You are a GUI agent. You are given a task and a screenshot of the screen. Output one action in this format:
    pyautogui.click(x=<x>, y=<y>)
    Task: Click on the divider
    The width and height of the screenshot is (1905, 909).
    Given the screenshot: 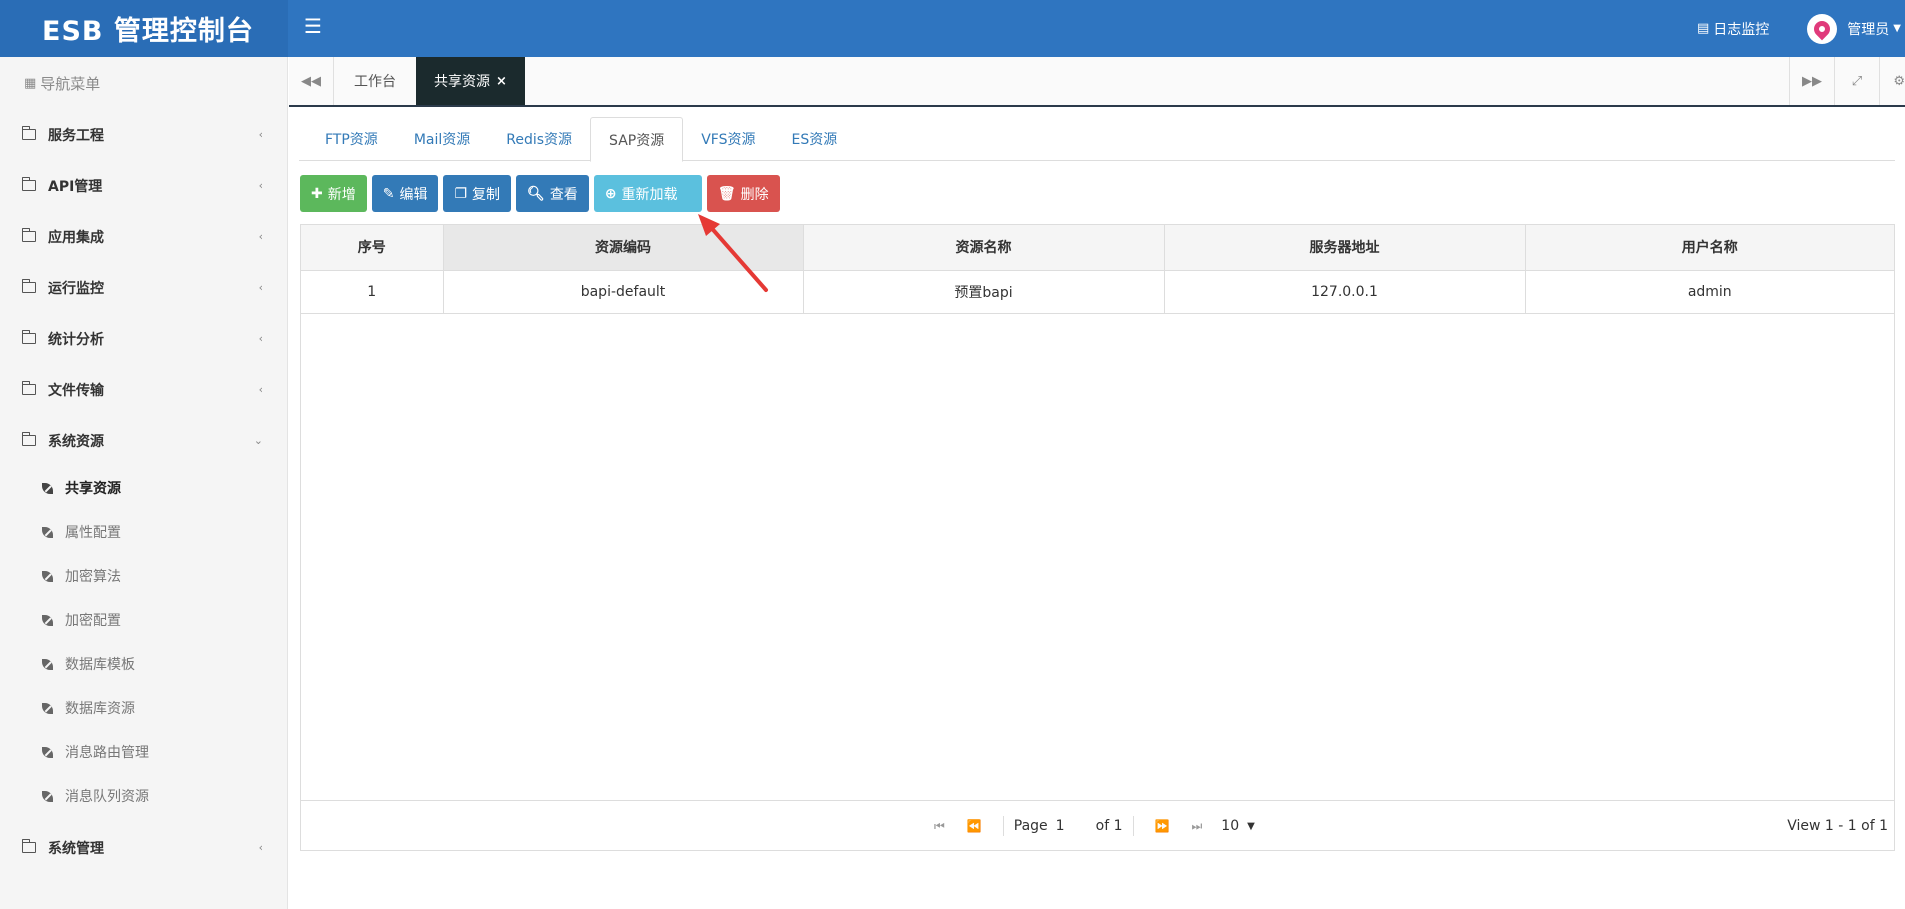 What is the action you would take?
    pyautogui.click(x=1133, y=826)
    